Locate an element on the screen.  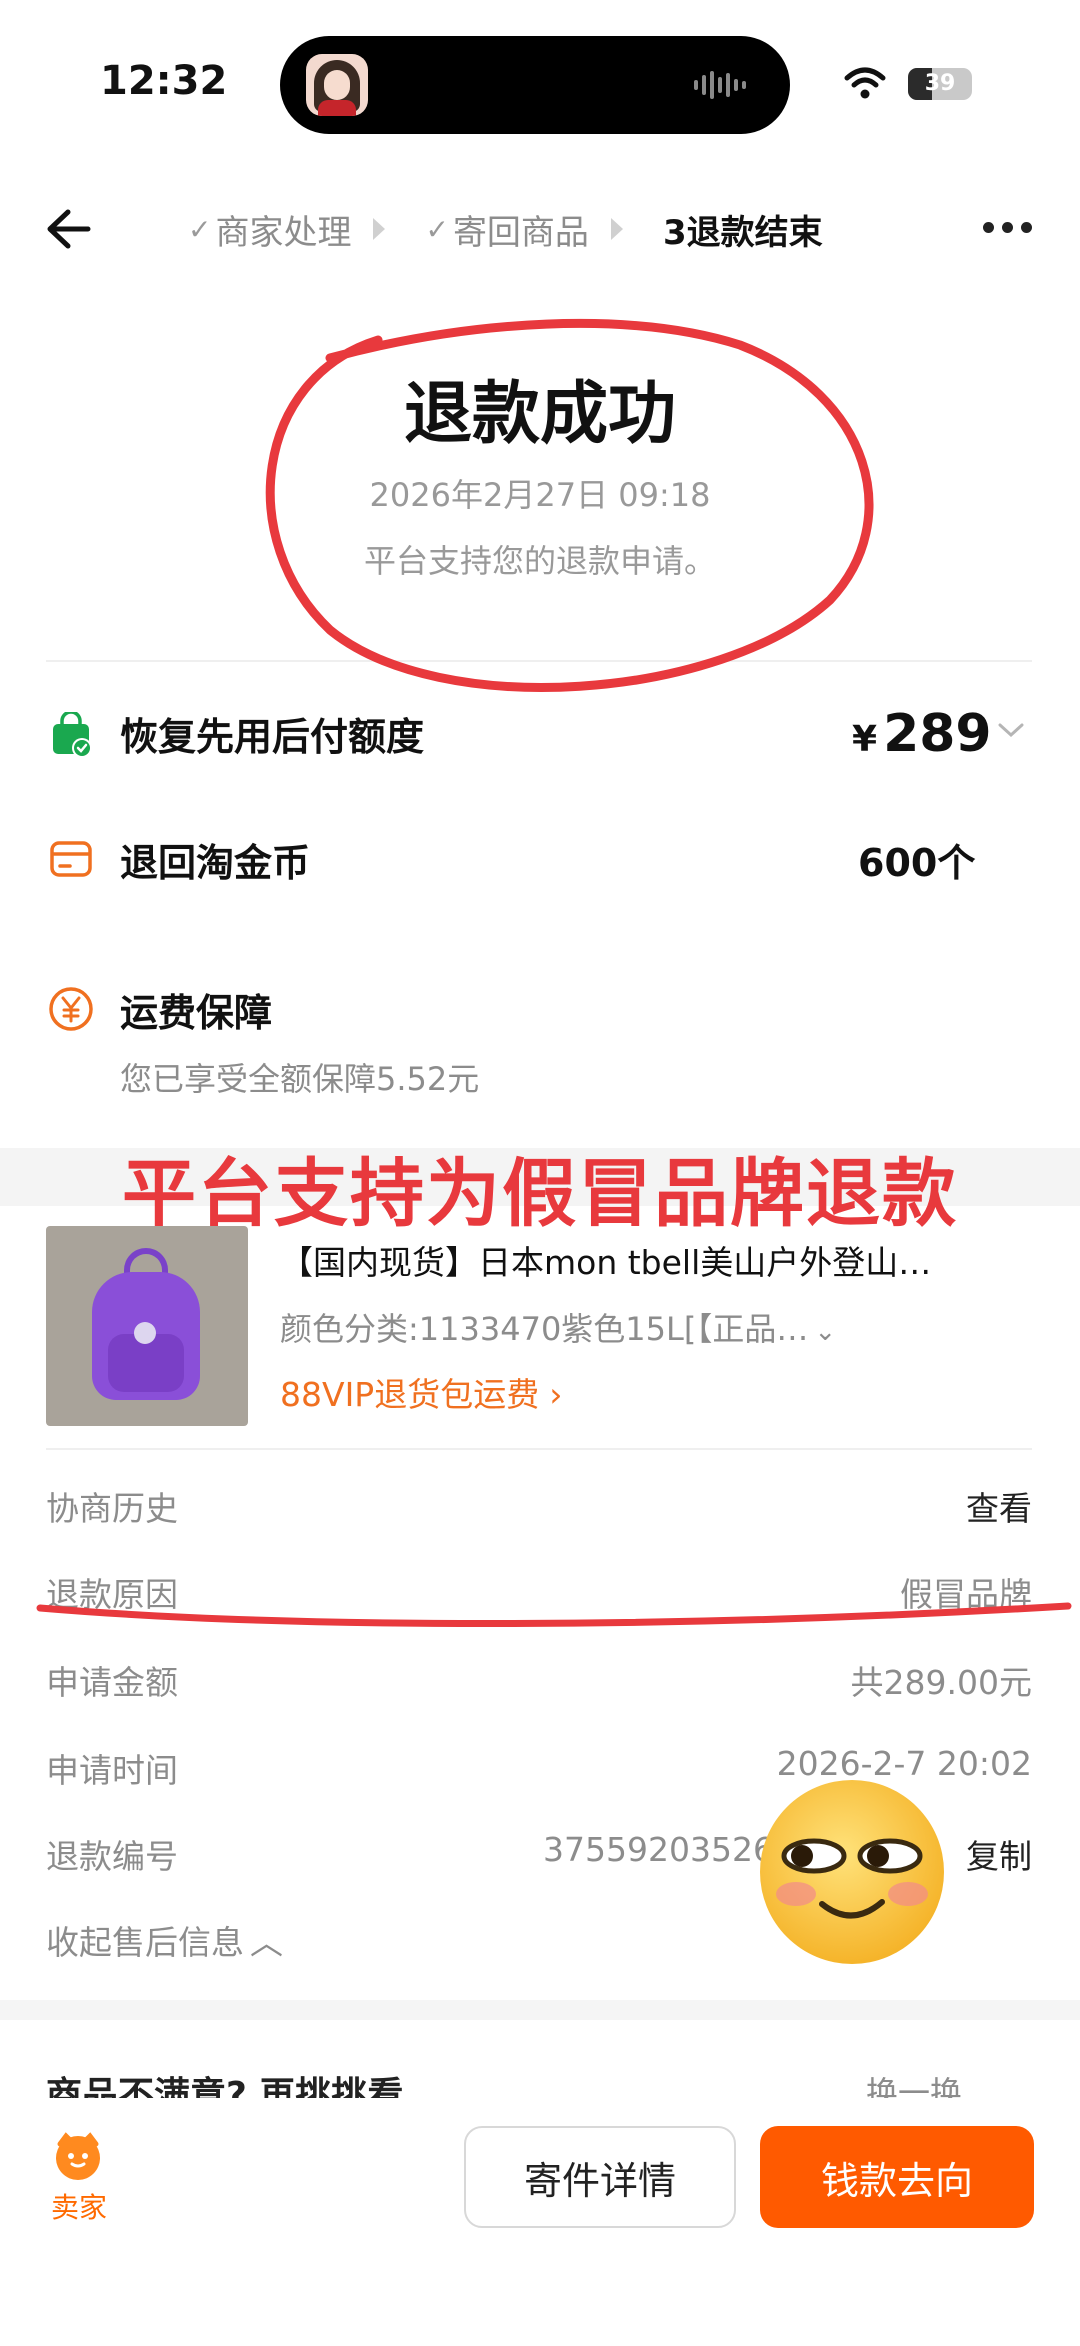
step-label: 3退款结束 is located at coordinates (742, 232).